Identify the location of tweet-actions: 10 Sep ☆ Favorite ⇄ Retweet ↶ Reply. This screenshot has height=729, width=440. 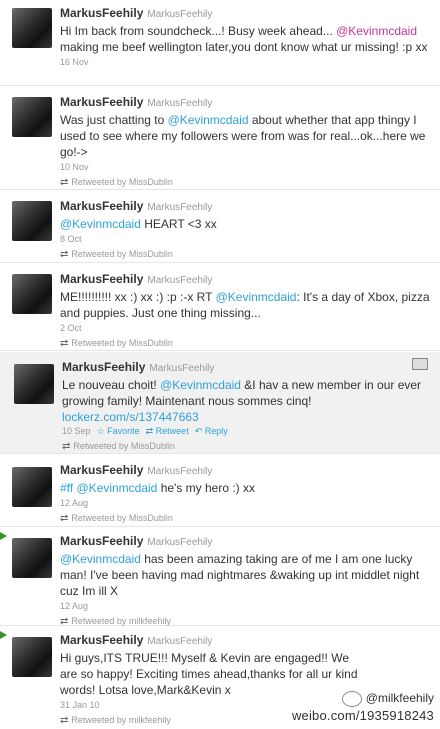
(247, 431).